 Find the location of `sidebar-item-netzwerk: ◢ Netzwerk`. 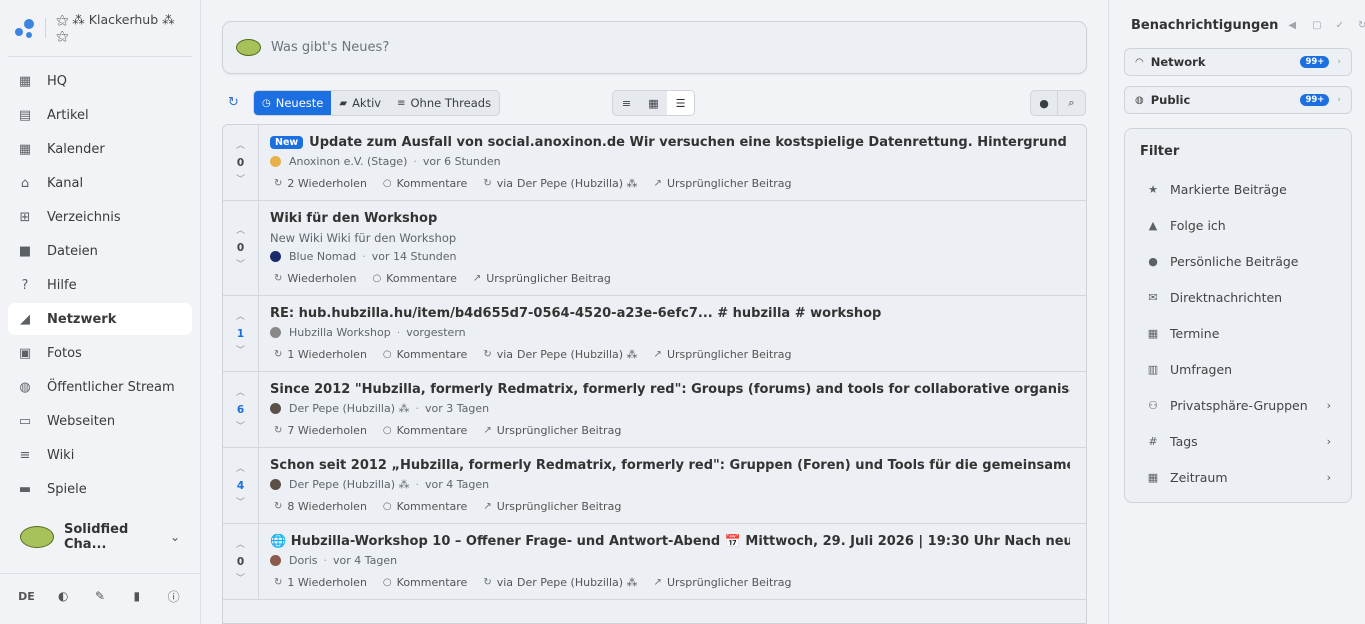

sidebar-item-netzwerk: ◢ Netzwerk is located at coordinates (100, 319).